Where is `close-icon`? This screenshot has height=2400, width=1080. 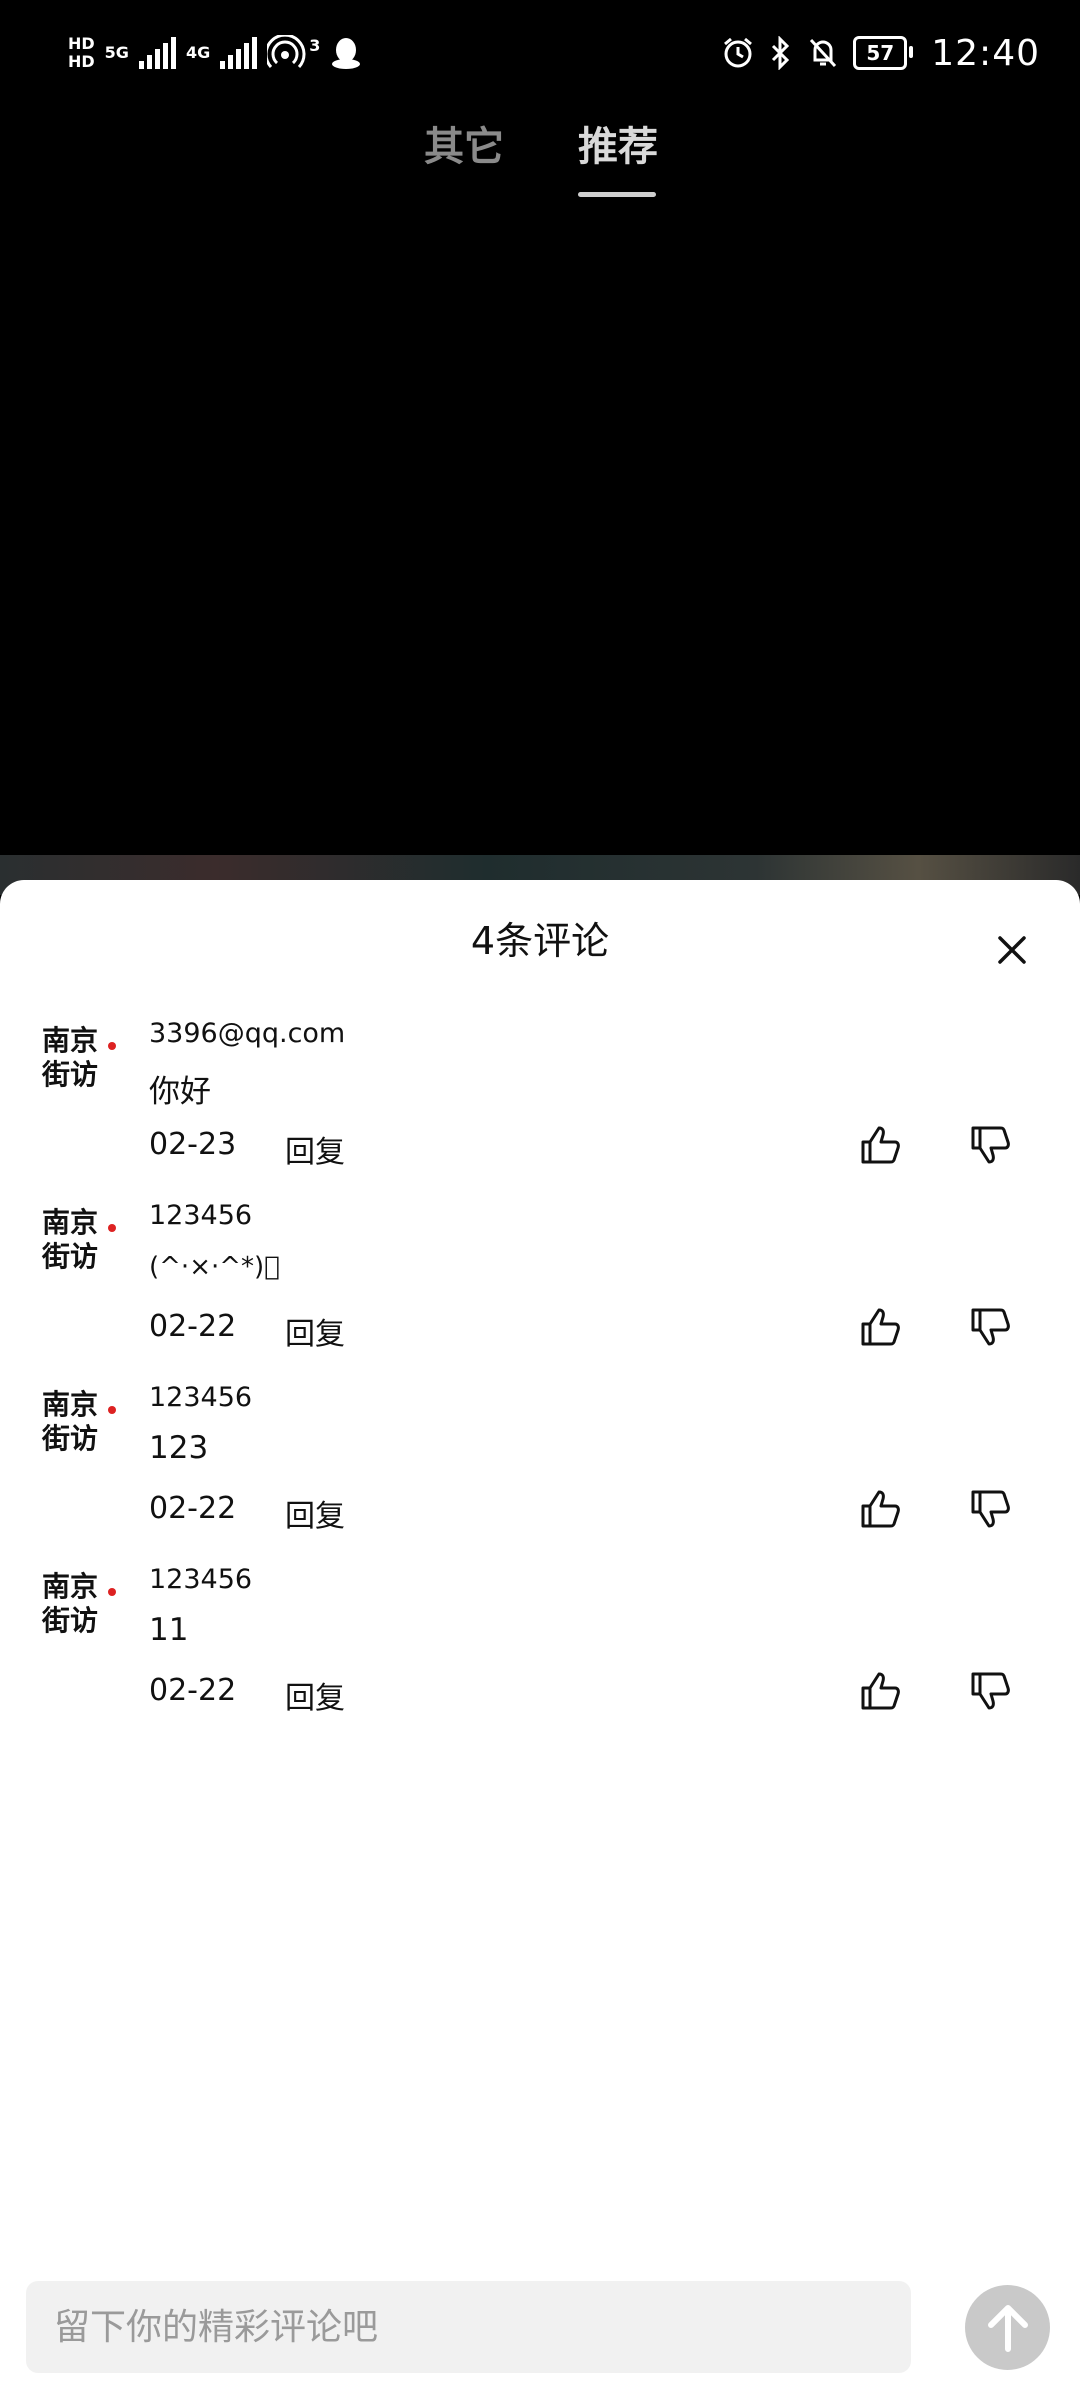 close-icon is located at coordinates (1012, 950).